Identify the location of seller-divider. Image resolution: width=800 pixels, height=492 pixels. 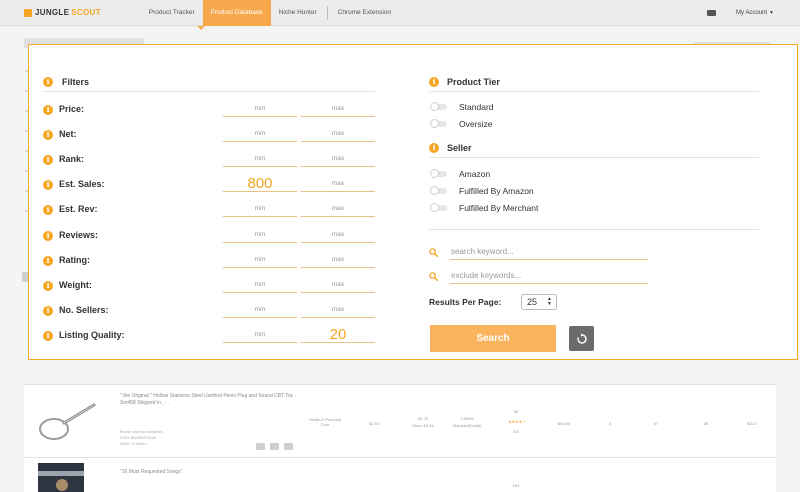
(594, 157).